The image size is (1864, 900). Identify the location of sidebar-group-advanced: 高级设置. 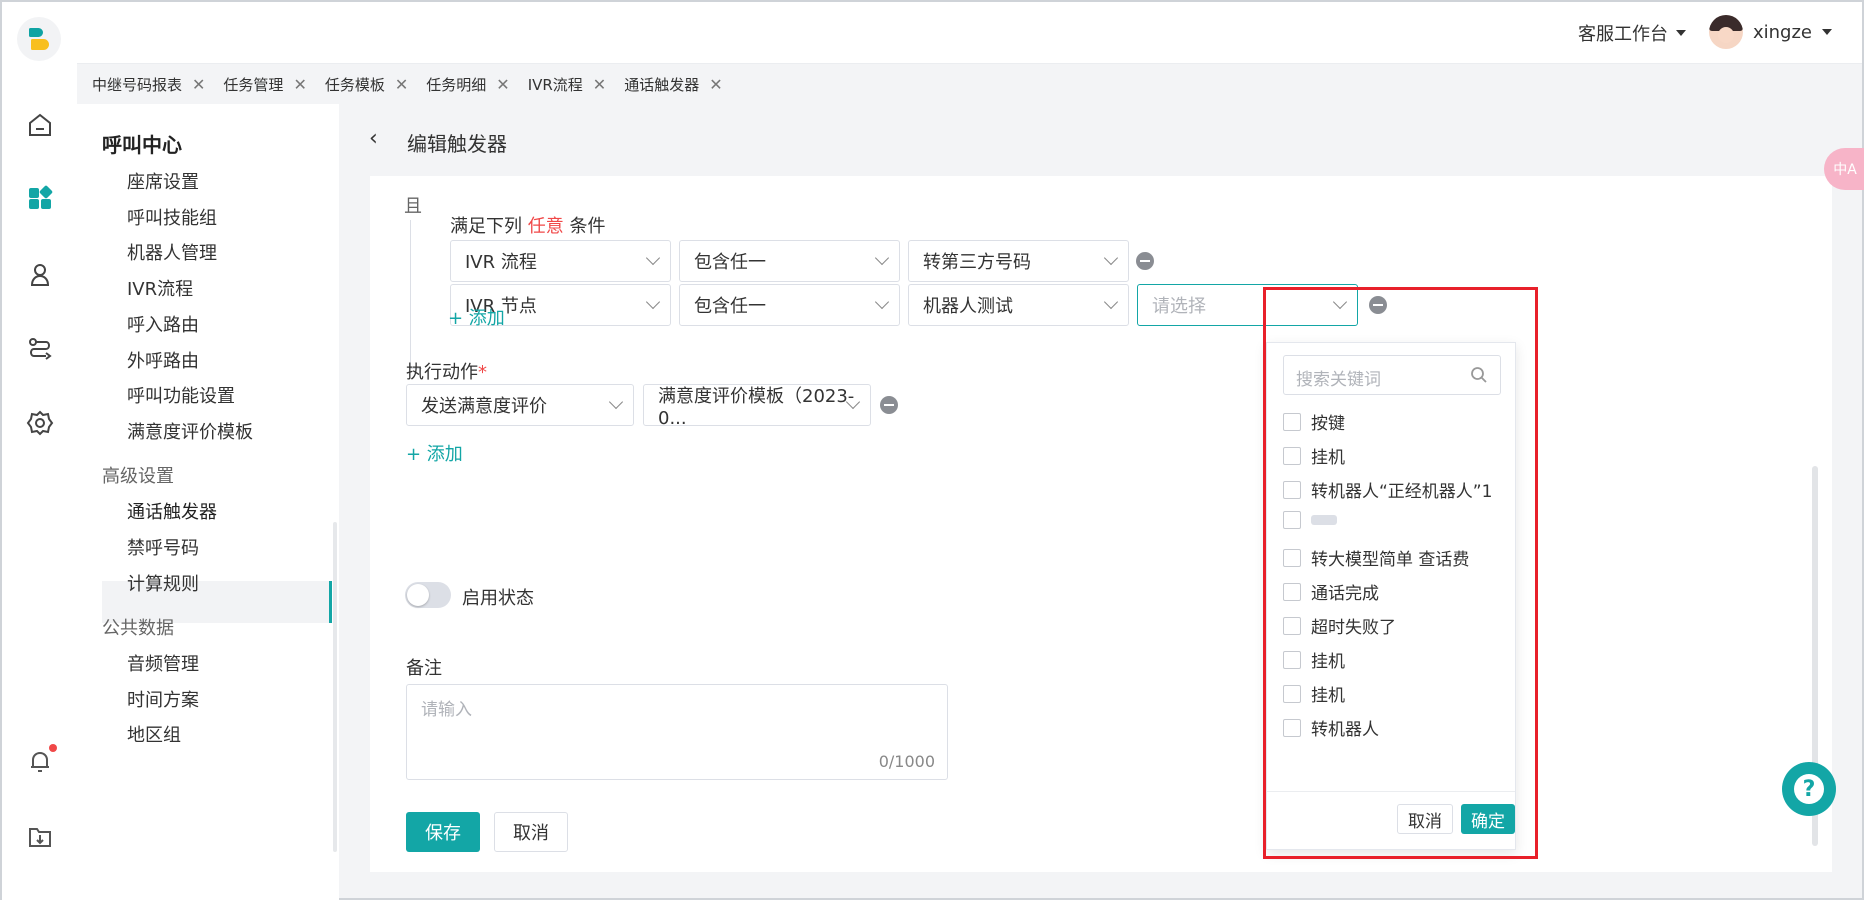
(138, 476).